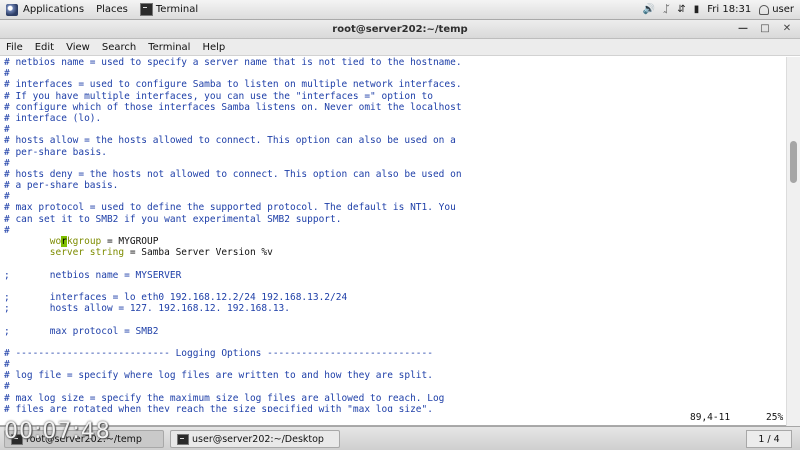 This screenshot has height=450, width=800. Describe the element at coordinates (258, 439) in the screenshot. I see `task-label: user@server202:~/Desktop` at that location.